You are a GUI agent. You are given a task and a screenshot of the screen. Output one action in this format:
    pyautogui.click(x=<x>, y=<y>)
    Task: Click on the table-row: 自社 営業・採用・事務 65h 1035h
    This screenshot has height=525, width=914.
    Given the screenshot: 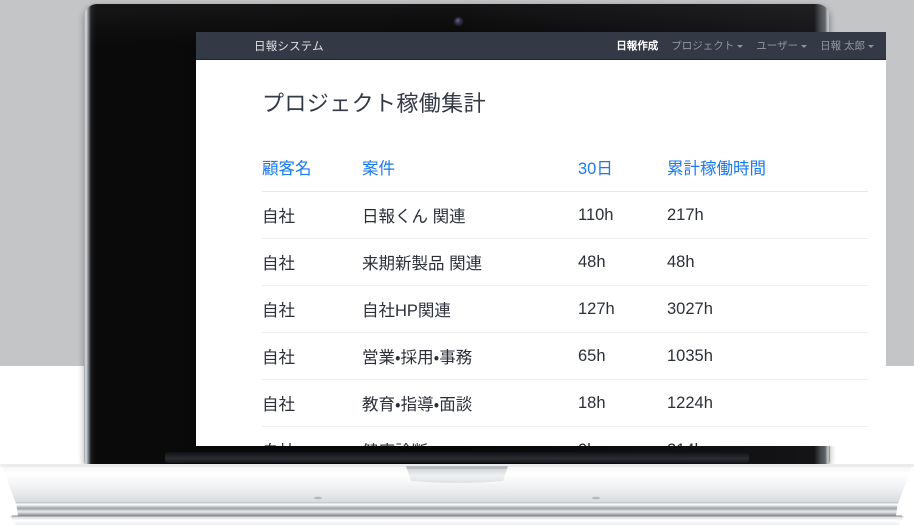 What is the action you would take?
    pyautogui.click(x=565, y=356)
    